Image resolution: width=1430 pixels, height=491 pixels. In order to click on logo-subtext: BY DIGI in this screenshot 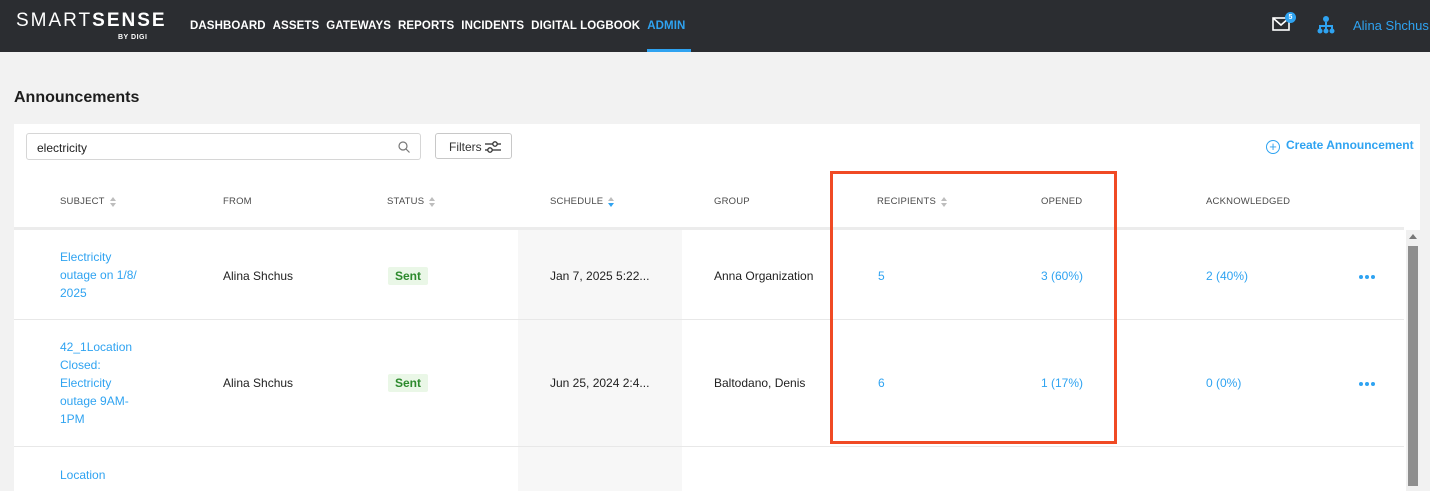, I will do `click(133, 37)`.